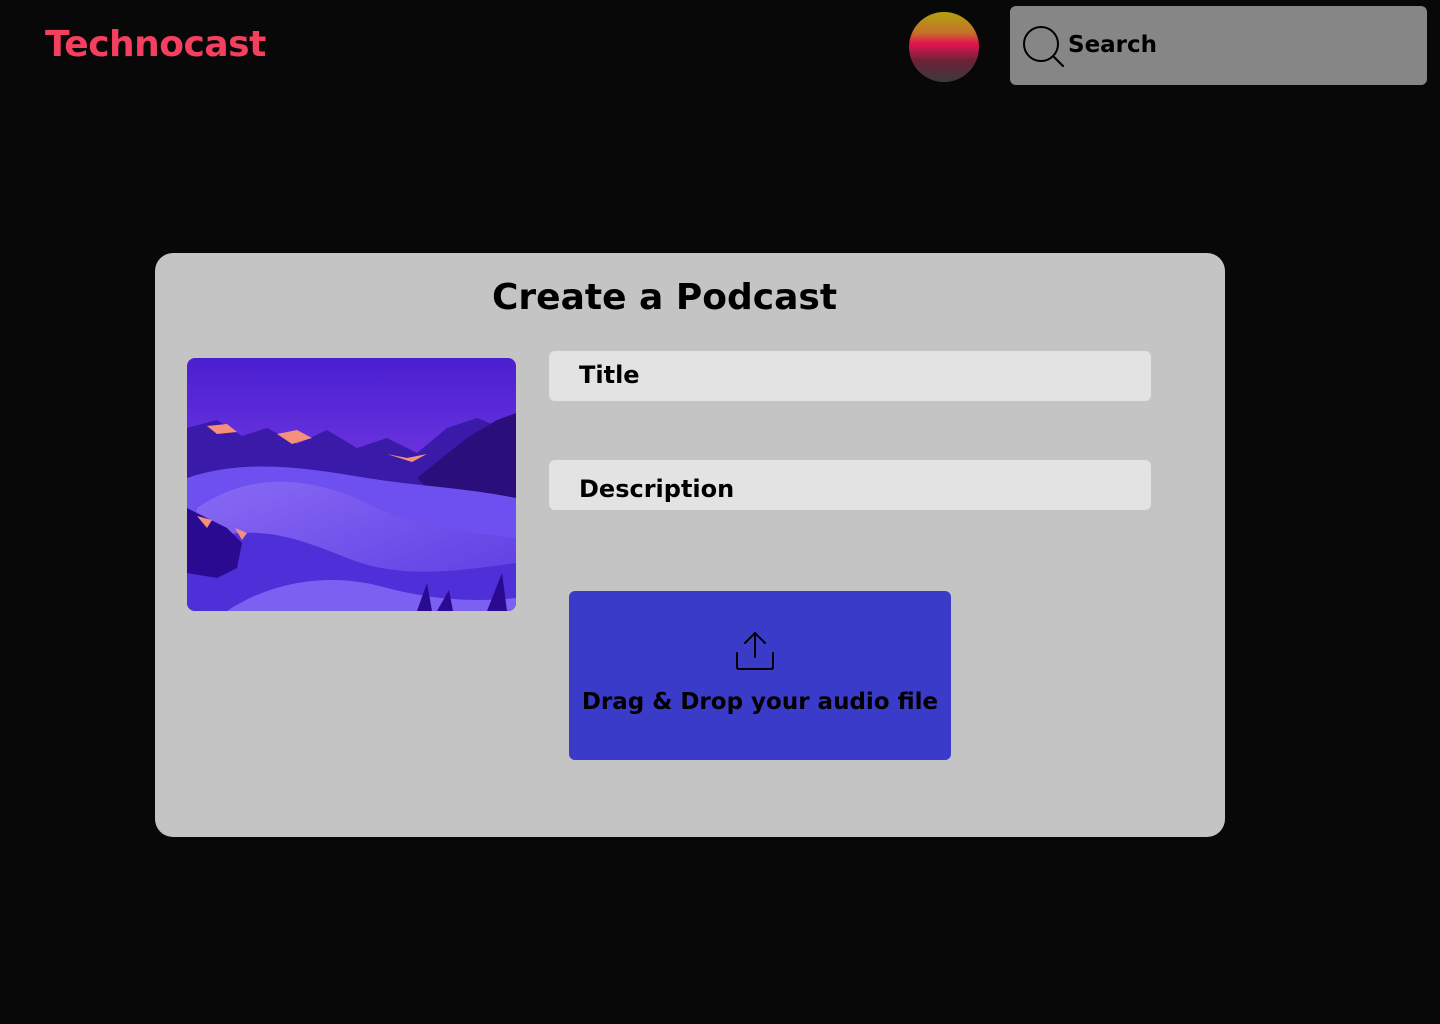 The image size is (1440, 1024). What do you see at coordinates (850, 376) in the screenshot?
I see `title-field: Title` at bounding box center [850, 376].